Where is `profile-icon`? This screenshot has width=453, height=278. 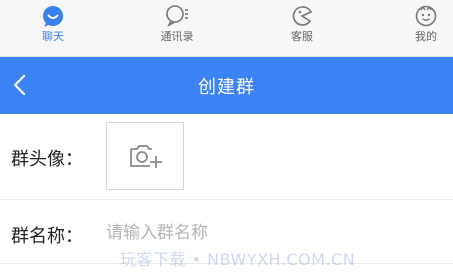
profile-icon is located at coordinates (426, 16).